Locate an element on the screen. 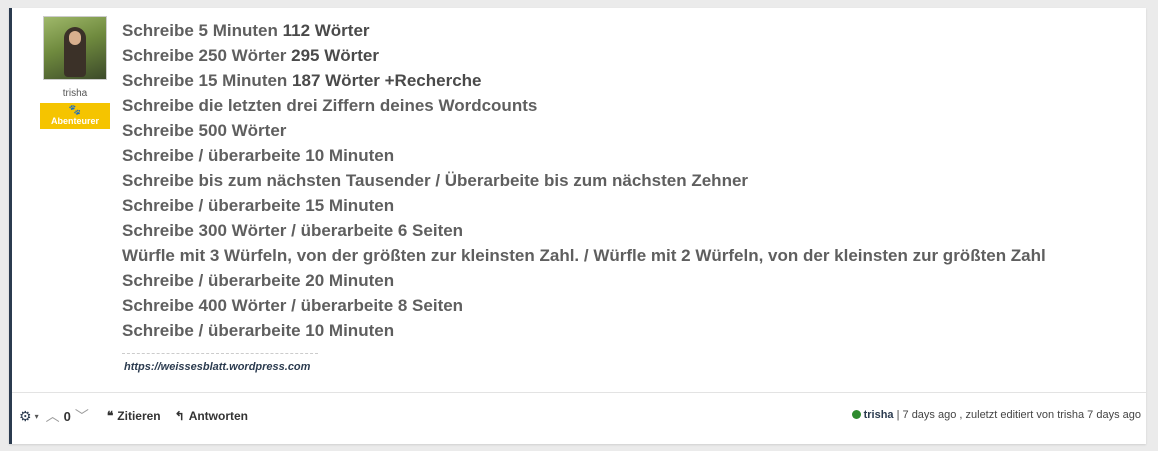  meta-username: trisha is located at coordinates (879, 415).